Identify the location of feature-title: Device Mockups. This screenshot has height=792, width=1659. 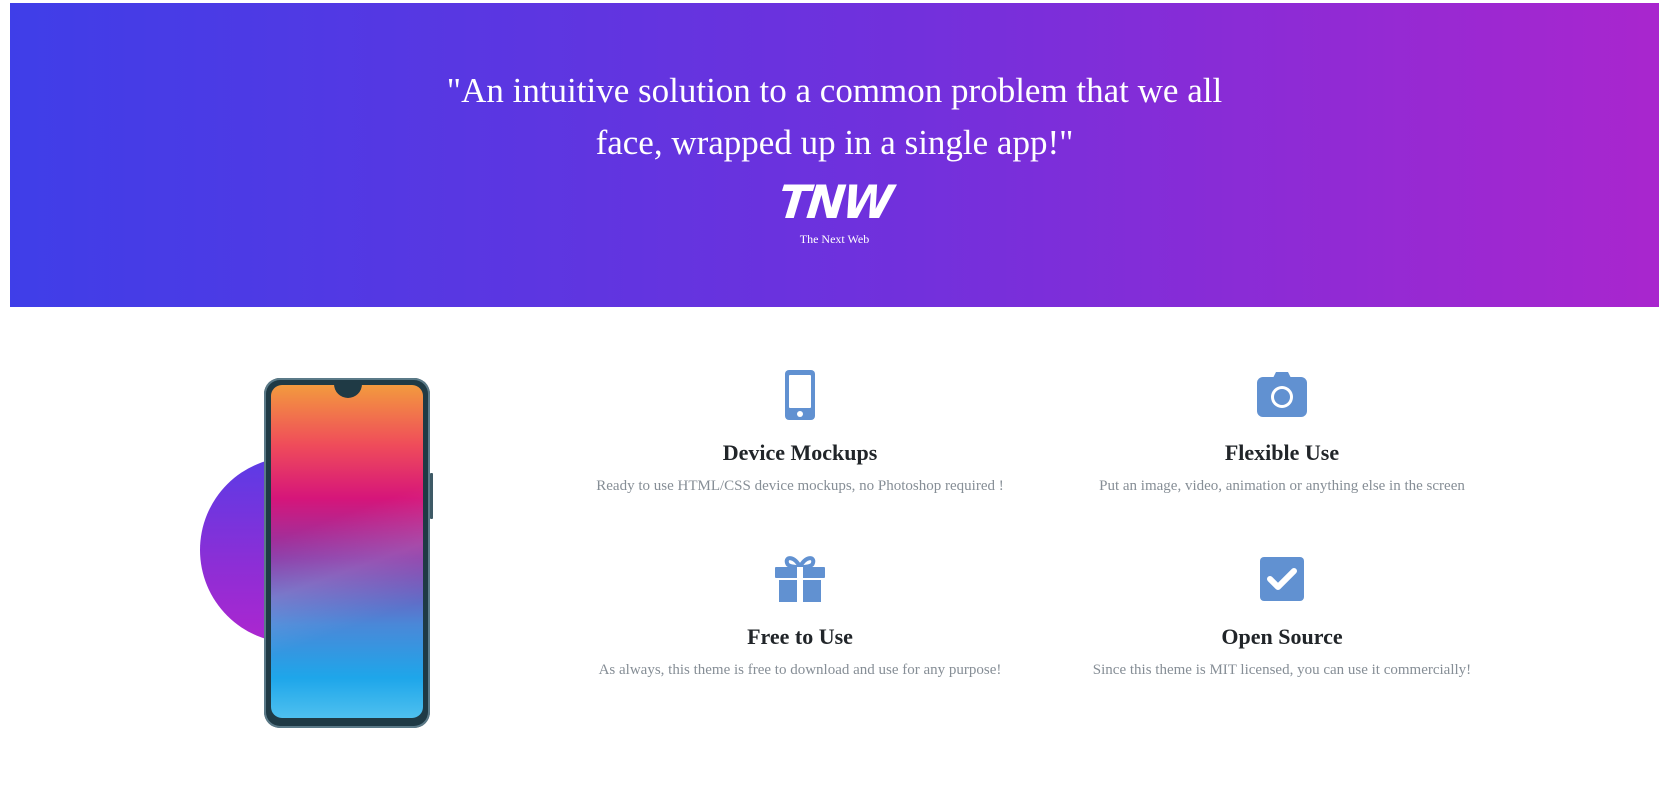
(800, 452).